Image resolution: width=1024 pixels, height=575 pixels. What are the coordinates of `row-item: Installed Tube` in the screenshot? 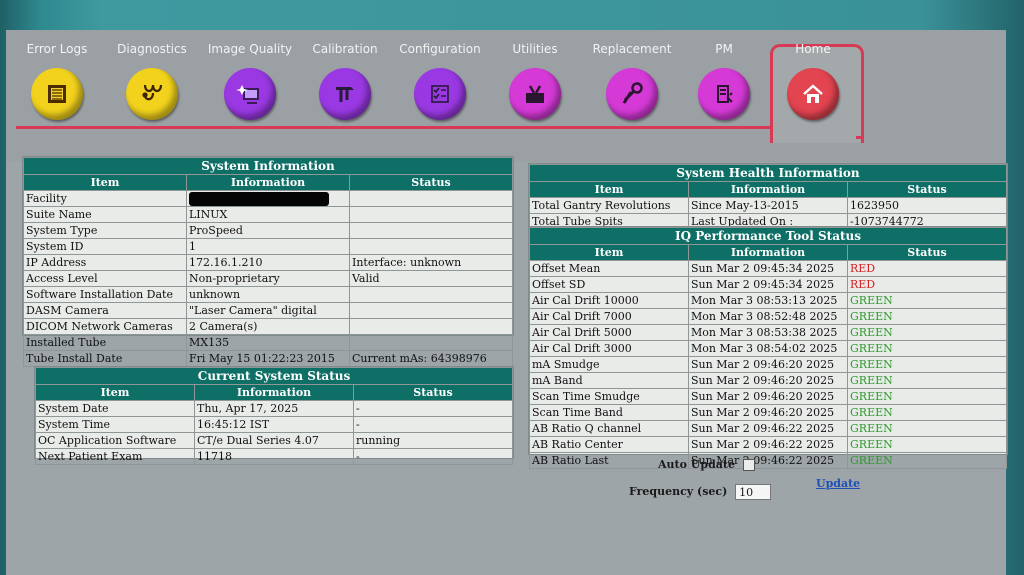 It's located at (105, 342).